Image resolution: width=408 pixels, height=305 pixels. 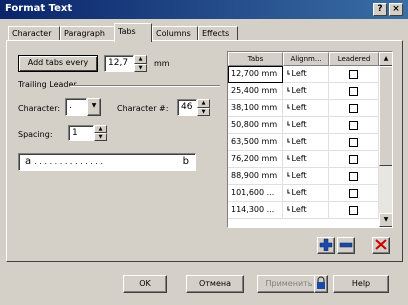 What do you see at coordinates (396, 9) in the screenshot?
I see `close-button: ×` at bounding box center [396, 9].